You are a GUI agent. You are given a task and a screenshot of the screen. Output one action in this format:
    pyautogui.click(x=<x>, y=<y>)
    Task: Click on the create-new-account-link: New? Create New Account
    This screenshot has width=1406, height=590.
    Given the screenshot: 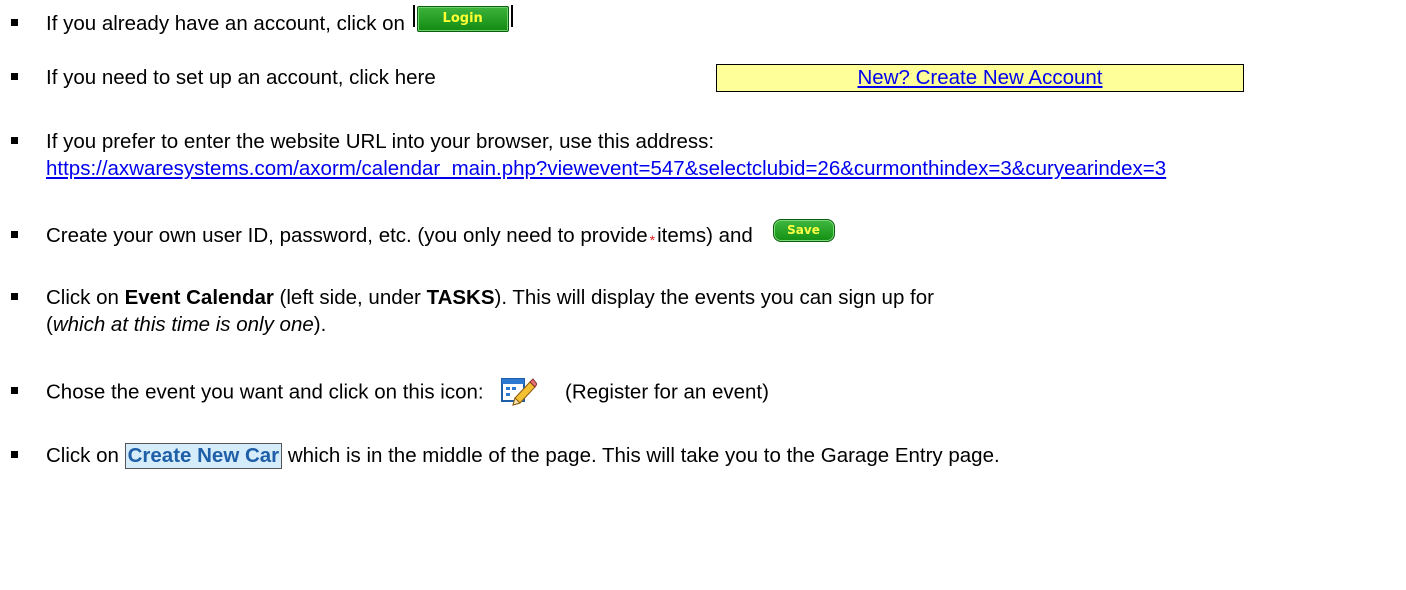 What is the action you would take?
    pyautogui.click(x=980, y=77)
    